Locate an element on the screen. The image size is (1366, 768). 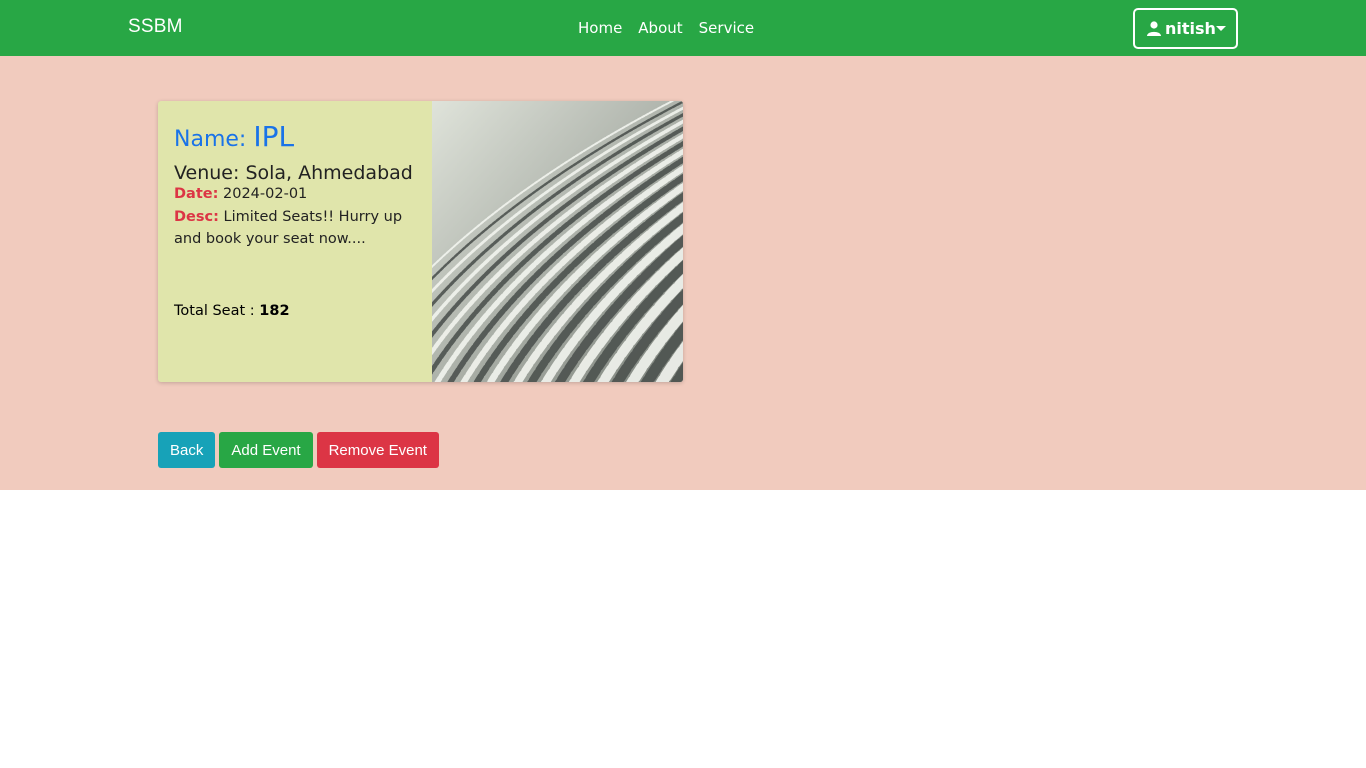
event-name-line: Name: IPL is located at coordinates (299, 138).